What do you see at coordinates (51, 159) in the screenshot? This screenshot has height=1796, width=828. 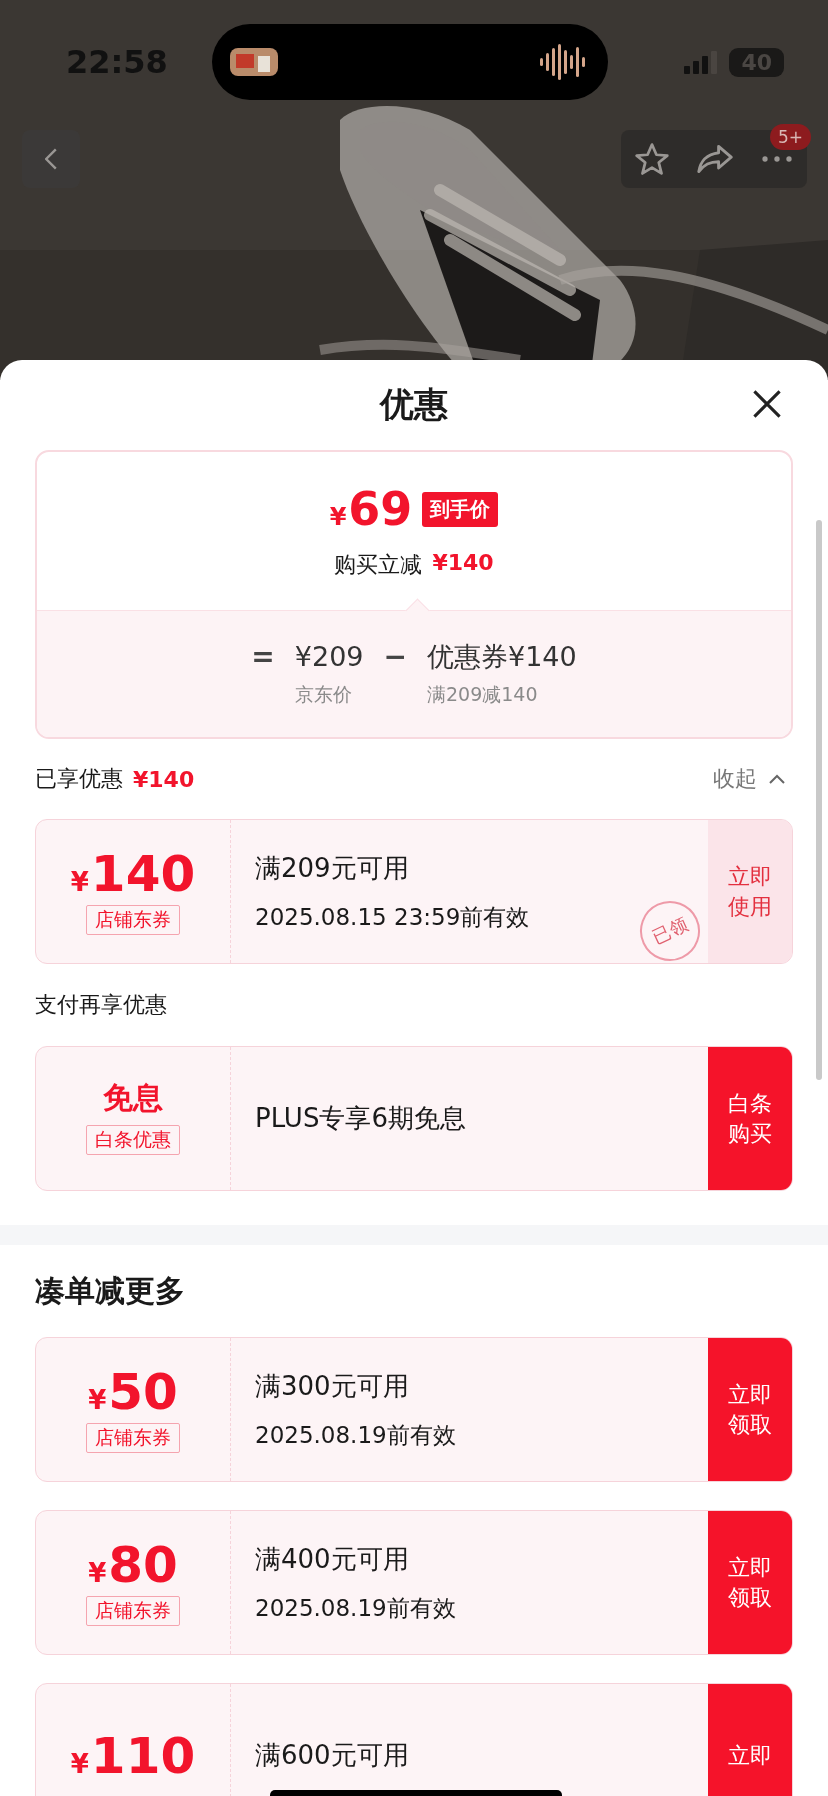 I see `chevron-left-icon` at bounding box center [51, 159].